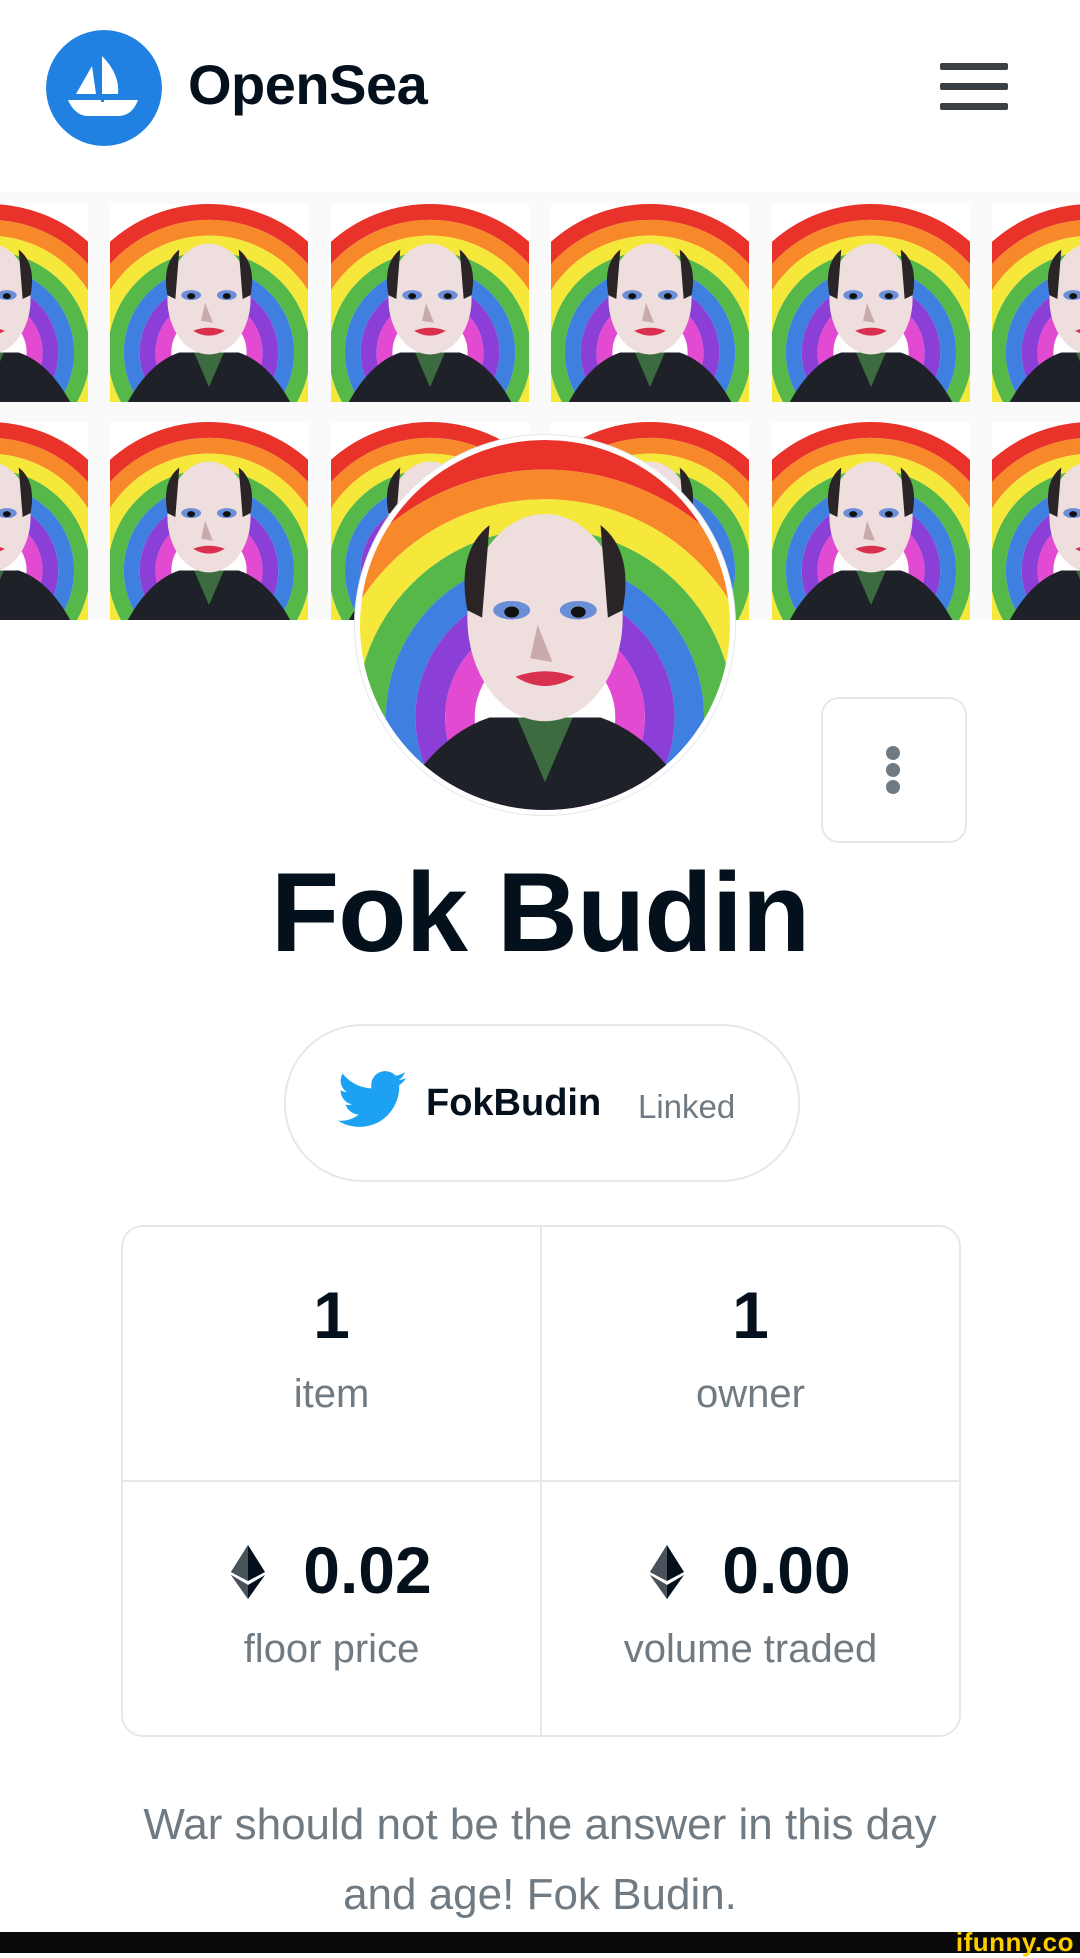  I want to click on twitter-handle: FokBudin, so click(514, 1103).